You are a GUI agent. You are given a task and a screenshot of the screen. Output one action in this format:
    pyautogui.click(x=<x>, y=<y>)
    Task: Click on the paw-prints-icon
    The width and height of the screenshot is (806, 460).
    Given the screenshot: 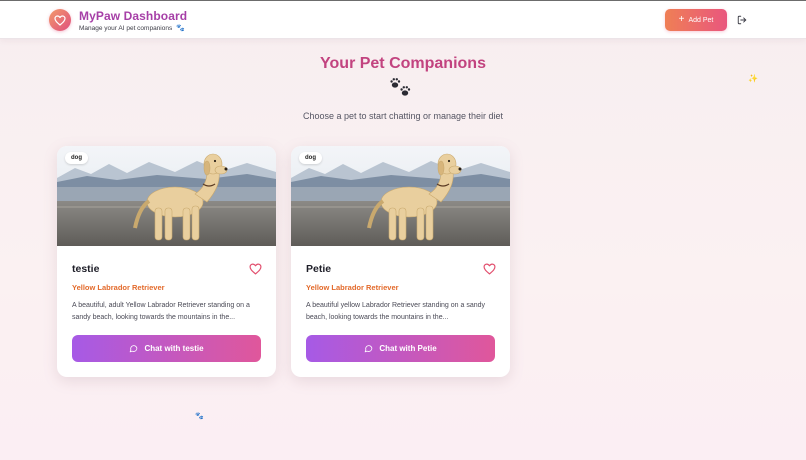 What is the action you would take?
    pyautogui.click(x=401, y=87)
    